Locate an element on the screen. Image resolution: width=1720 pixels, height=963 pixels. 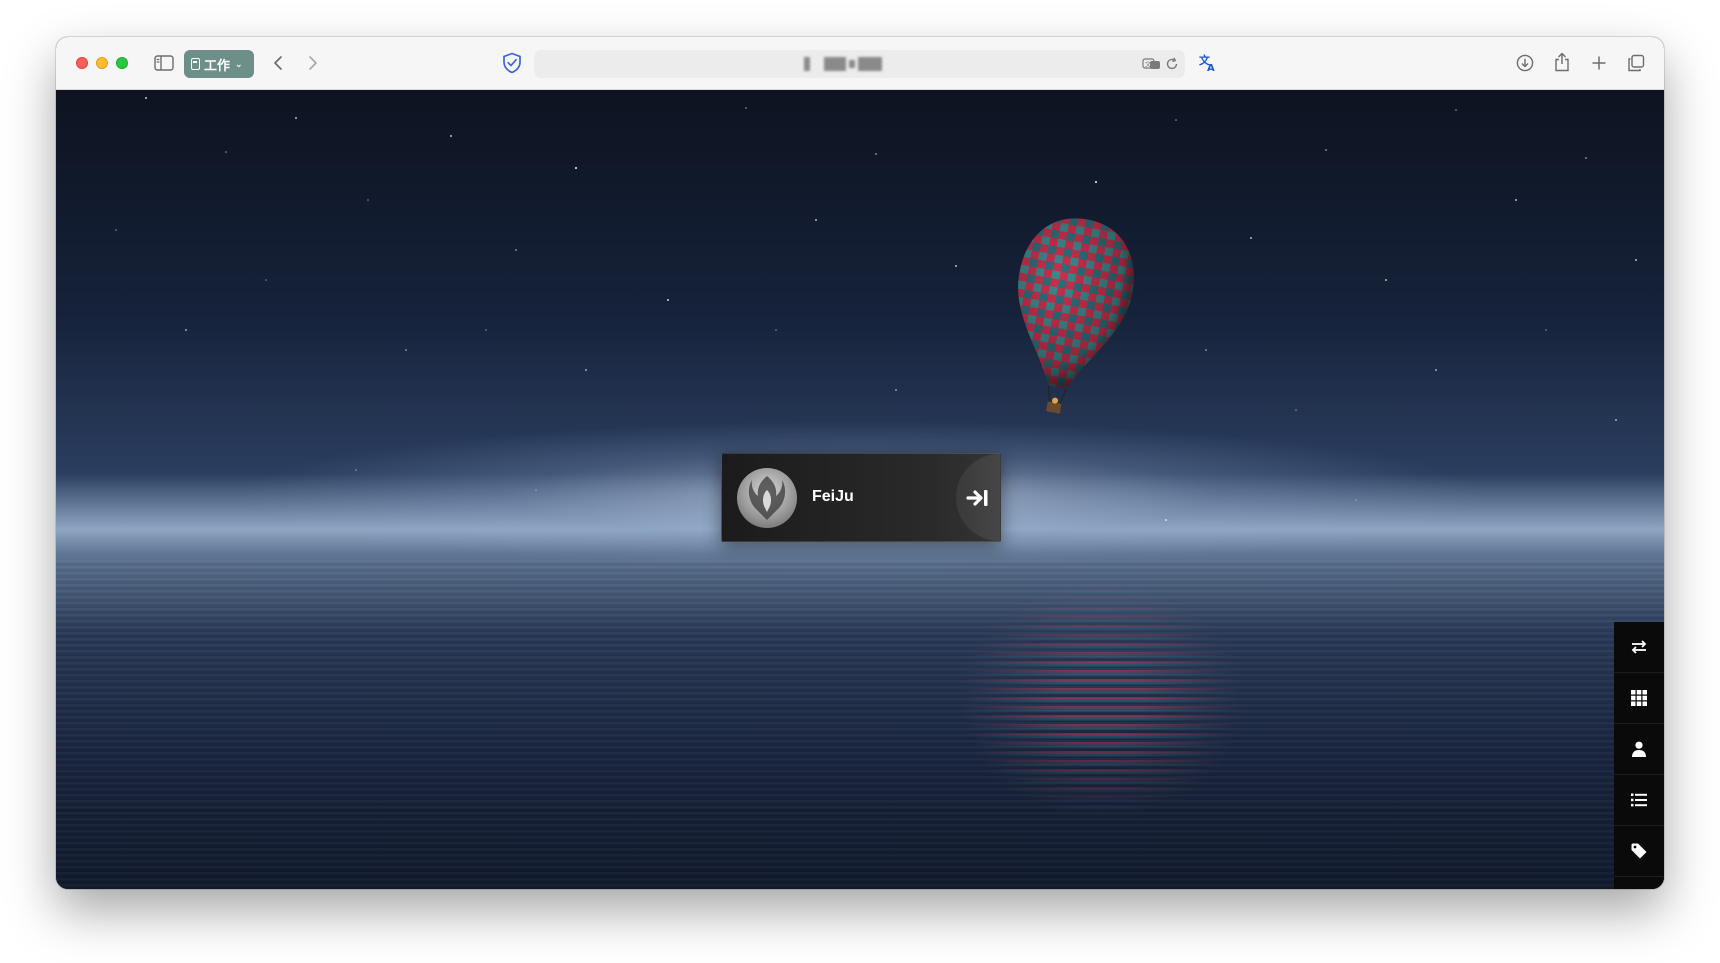
right-side-dock is located at coordinates (1639, 755).